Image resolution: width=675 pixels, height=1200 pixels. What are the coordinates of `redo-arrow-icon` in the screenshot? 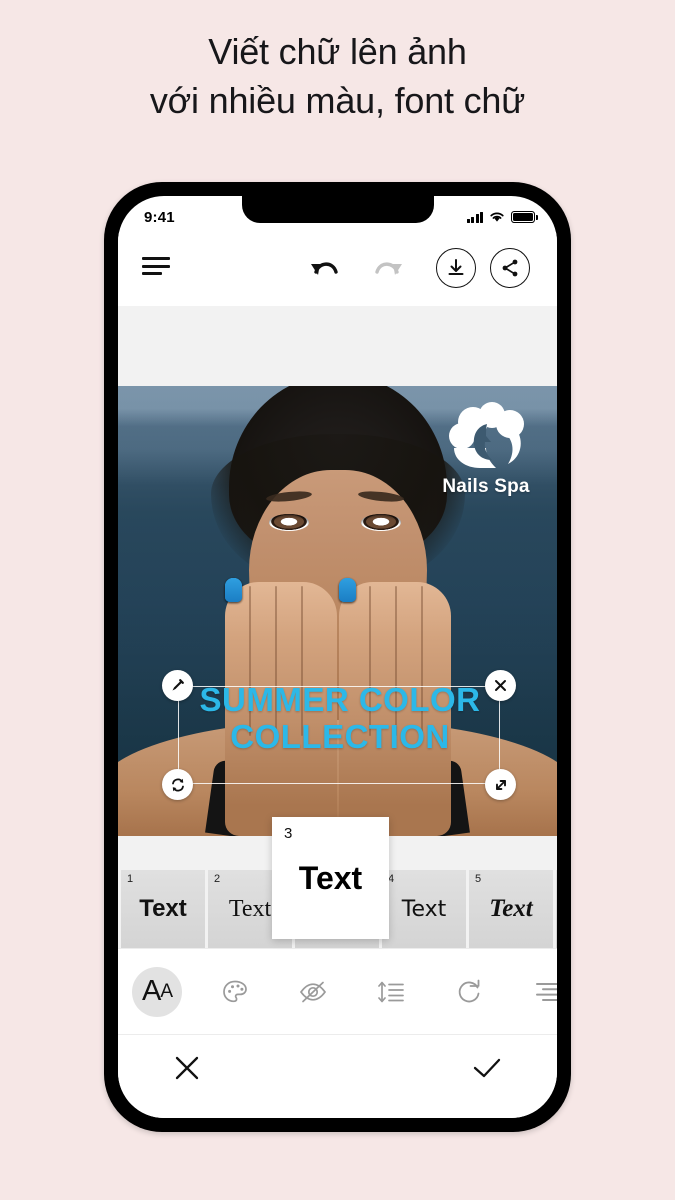 It's located at (388, 268).